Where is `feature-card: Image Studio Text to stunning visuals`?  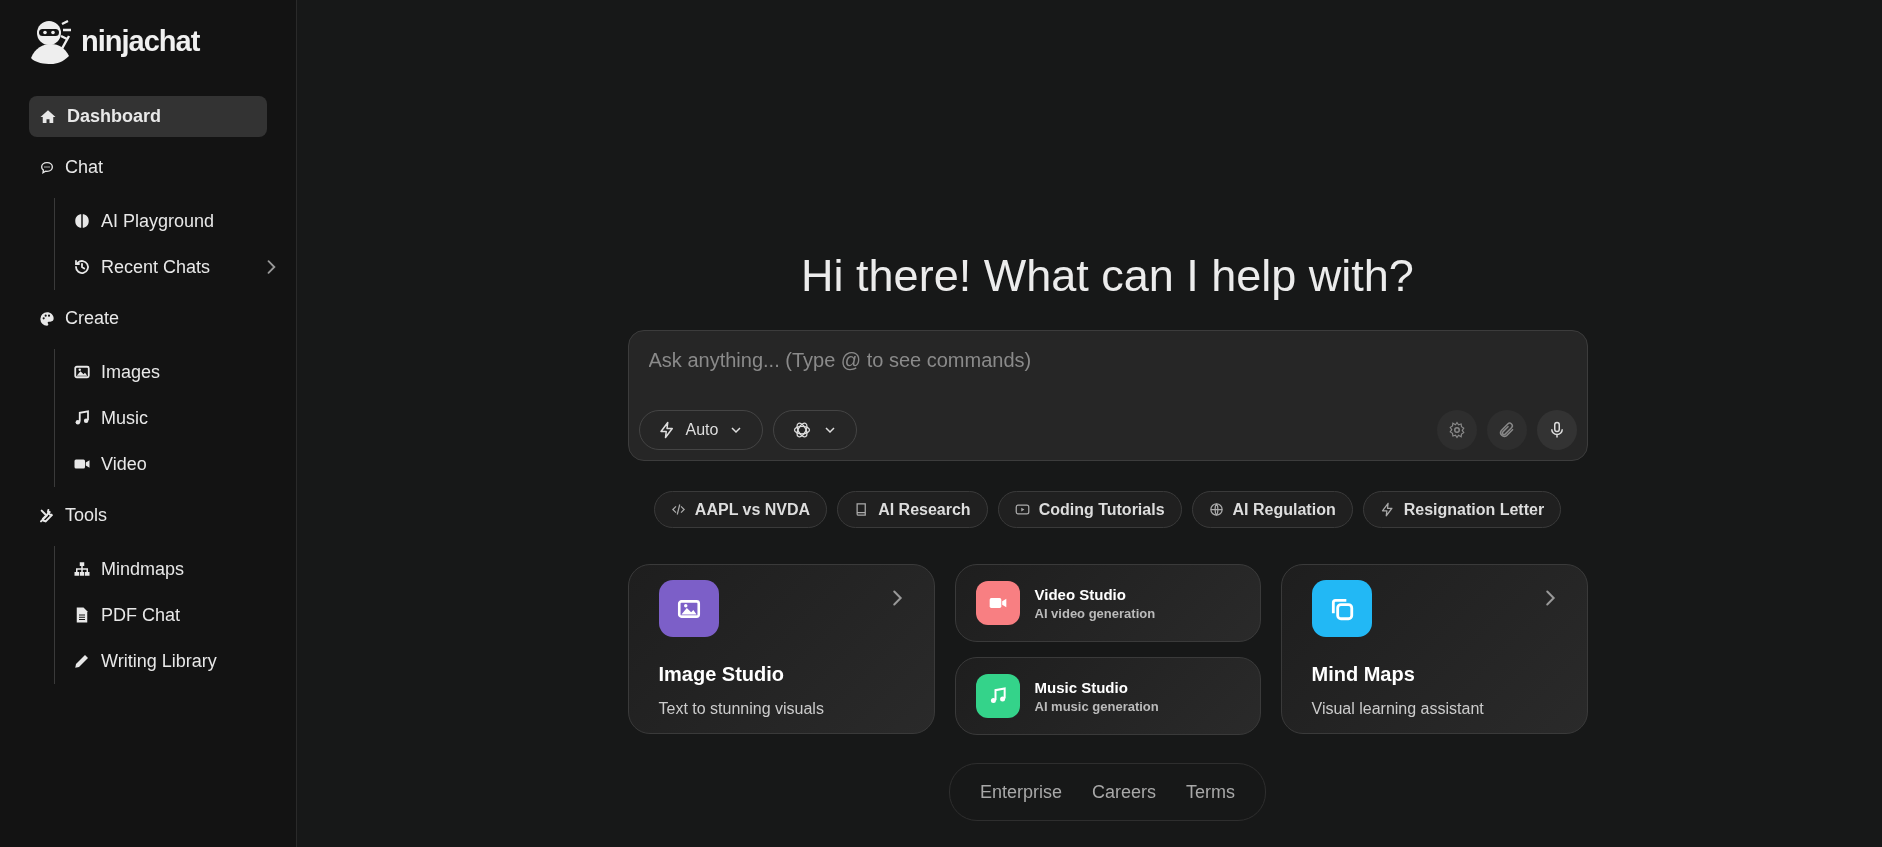
feature-card: Image Studio Text to stunning visuals is located at coordinates (781, 649).